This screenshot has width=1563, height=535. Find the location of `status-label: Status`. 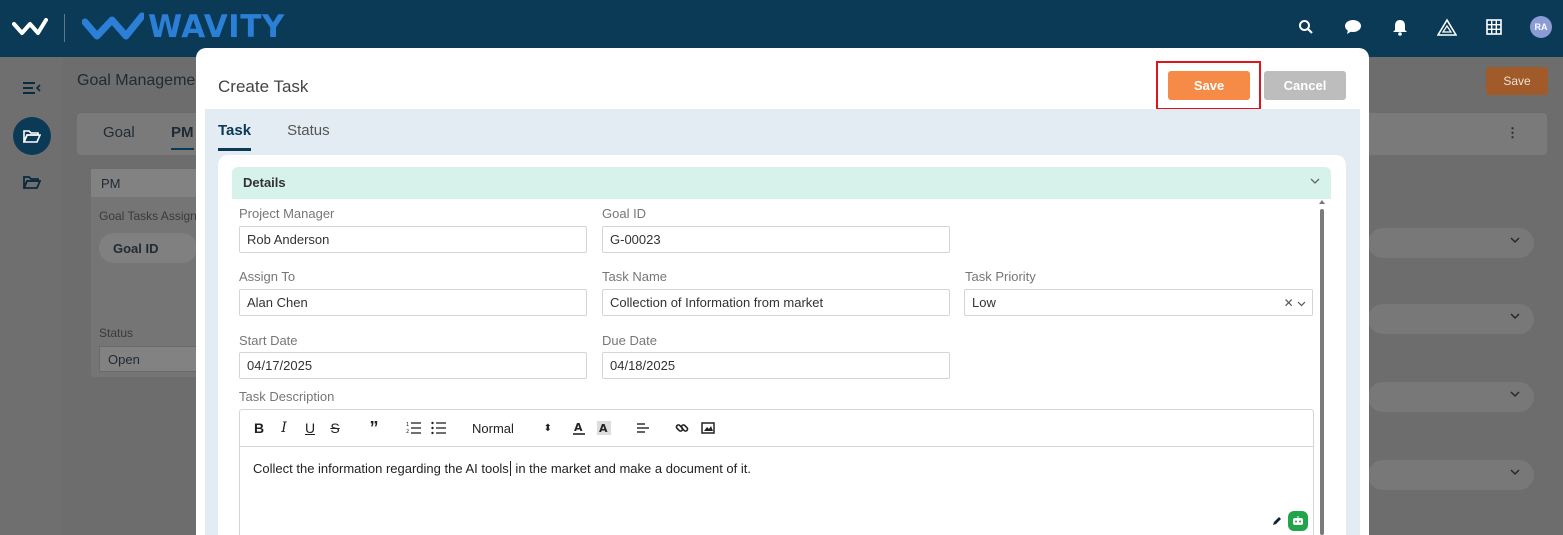

status-label: Status is located at coordinates (116, 333).